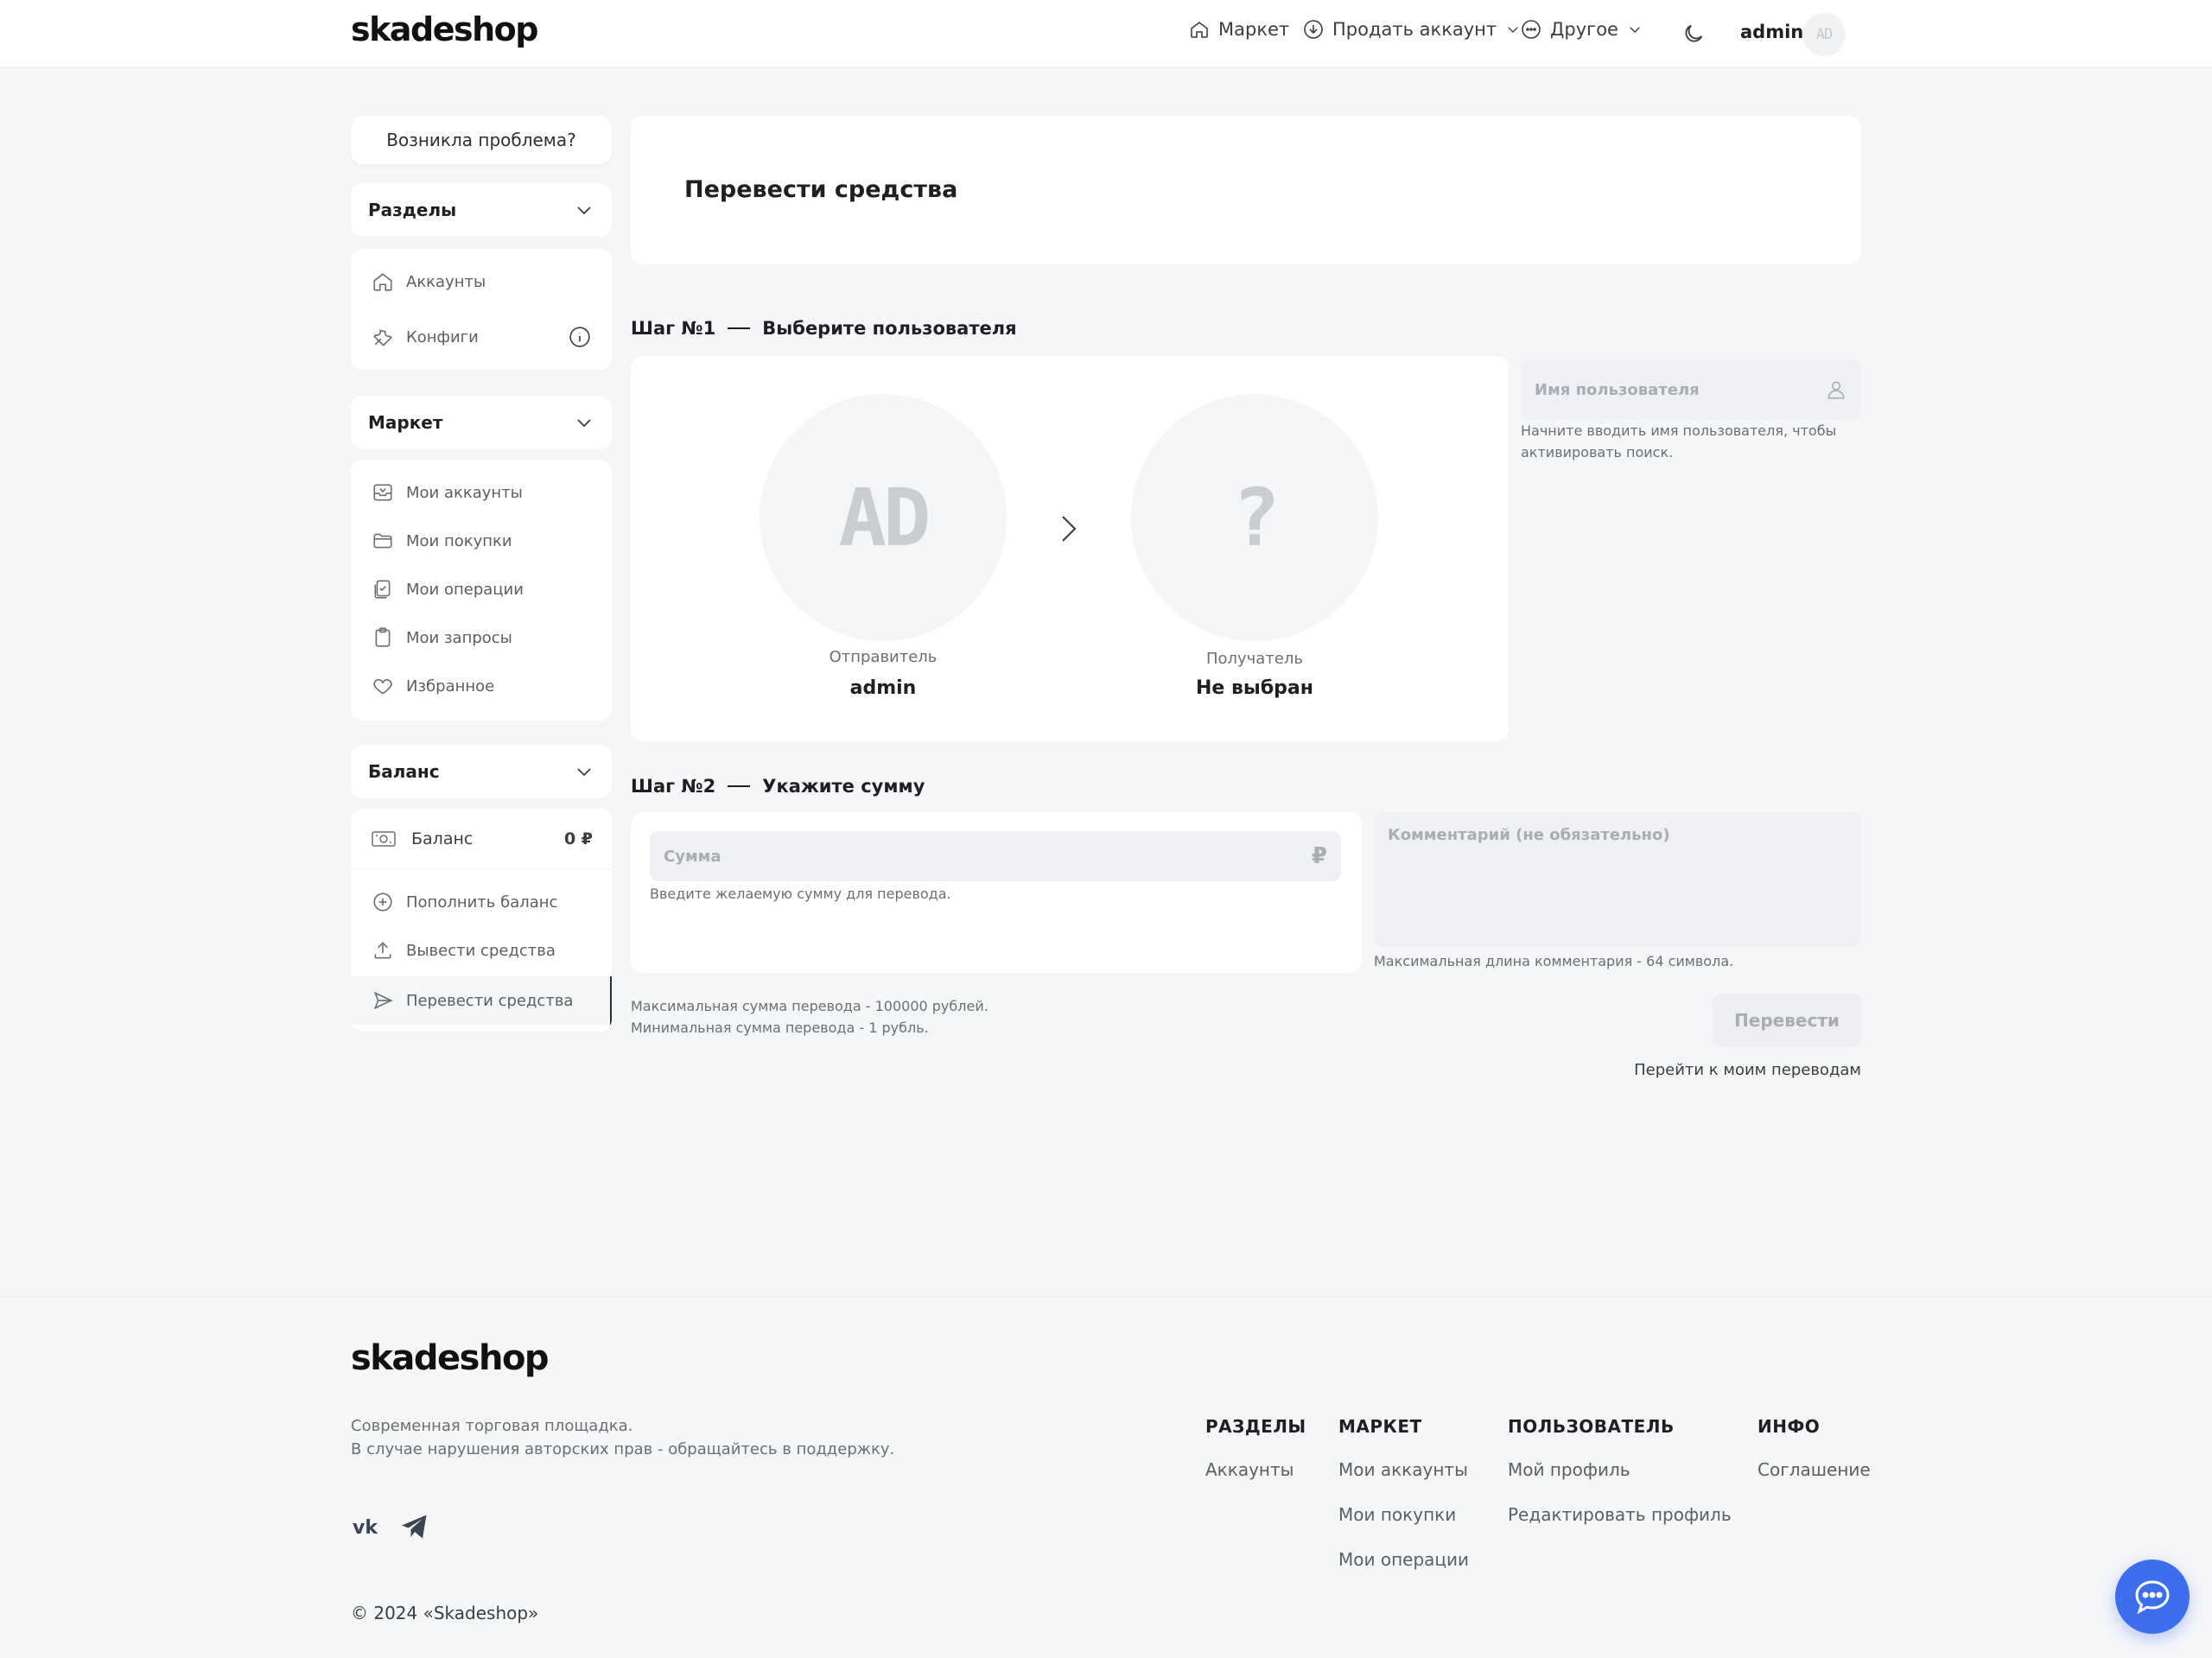 This screenshot has height=1658, width=2212. I want to click on page-title: Перевести средства, so click(821, 189).